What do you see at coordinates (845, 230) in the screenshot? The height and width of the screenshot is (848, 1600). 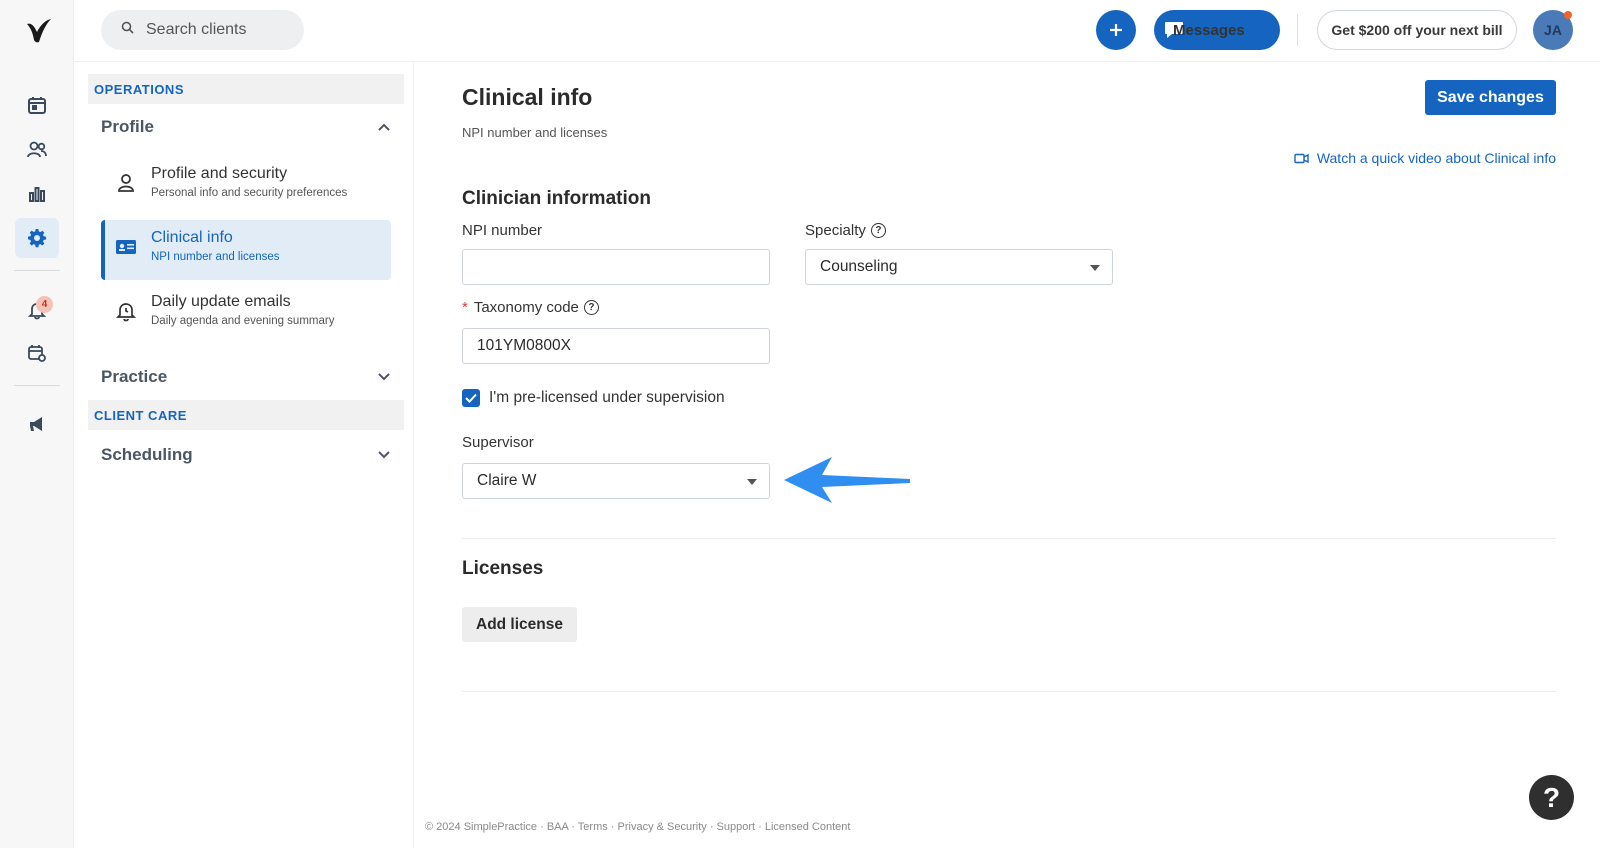 I see `specialty-label: Specialty ?` at bounding box center [845, 230].